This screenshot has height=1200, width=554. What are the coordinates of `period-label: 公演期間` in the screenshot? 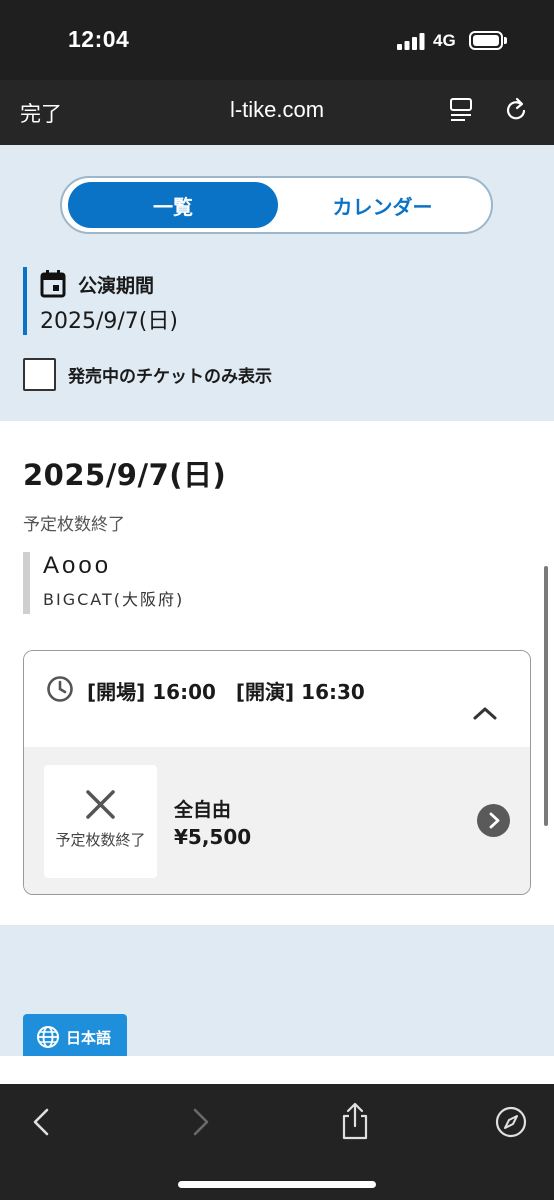 It's located at (116, 285).